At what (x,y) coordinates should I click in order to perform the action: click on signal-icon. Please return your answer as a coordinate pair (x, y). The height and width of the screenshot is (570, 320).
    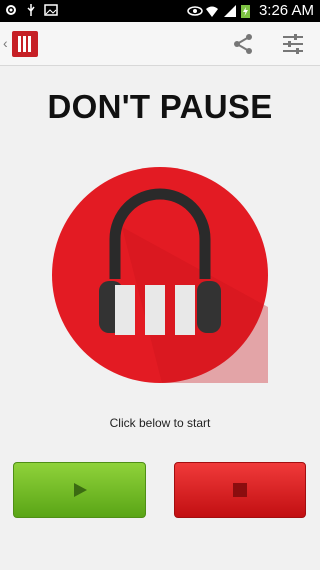
    Looking at the image, I should click on (230, 11).